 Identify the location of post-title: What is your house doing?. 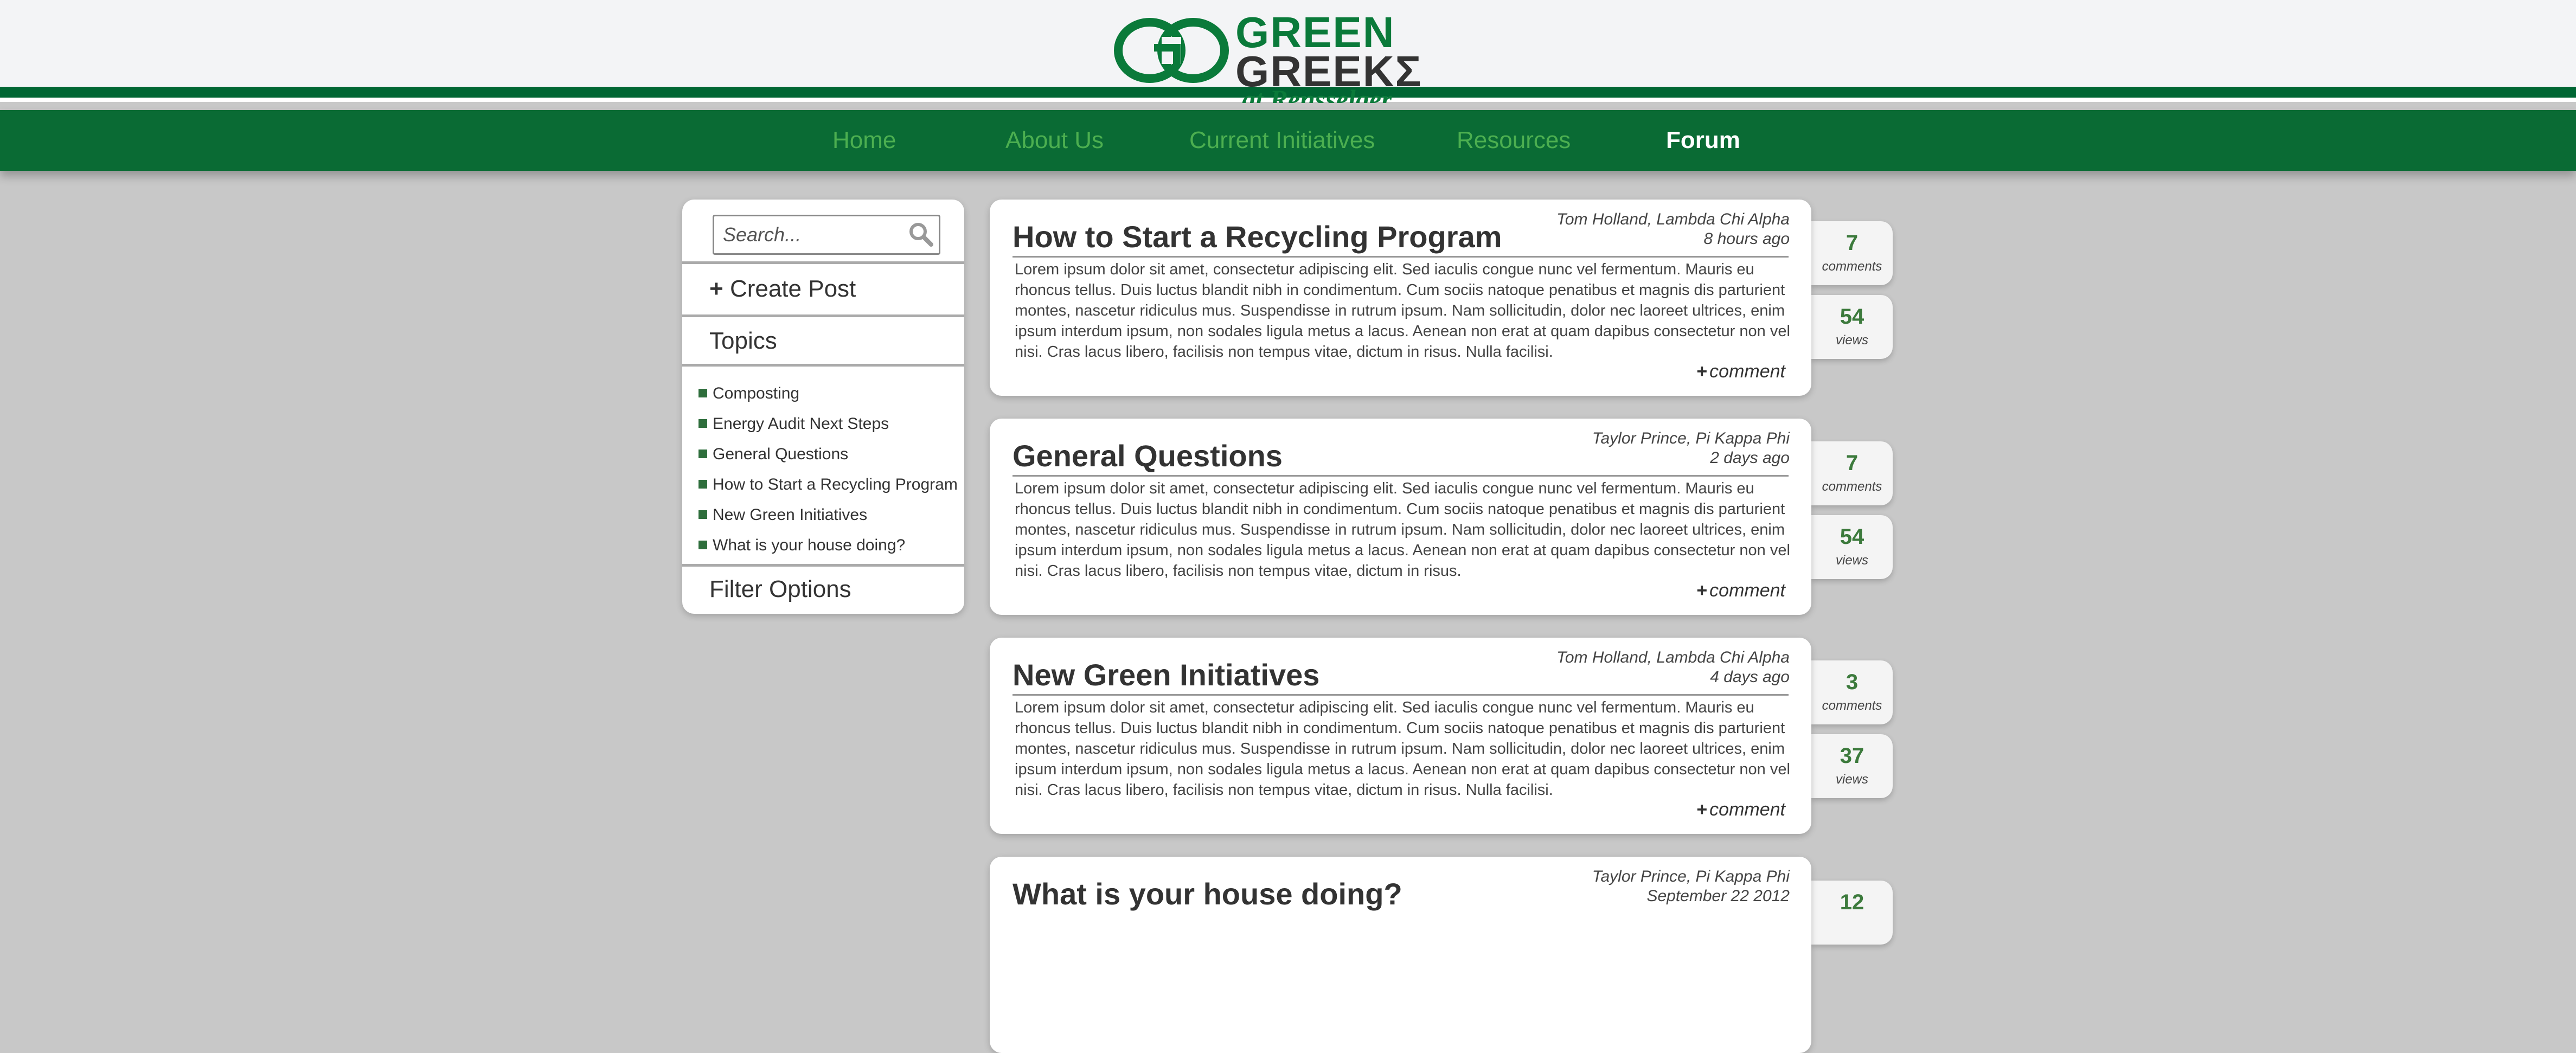
(1207, 894).